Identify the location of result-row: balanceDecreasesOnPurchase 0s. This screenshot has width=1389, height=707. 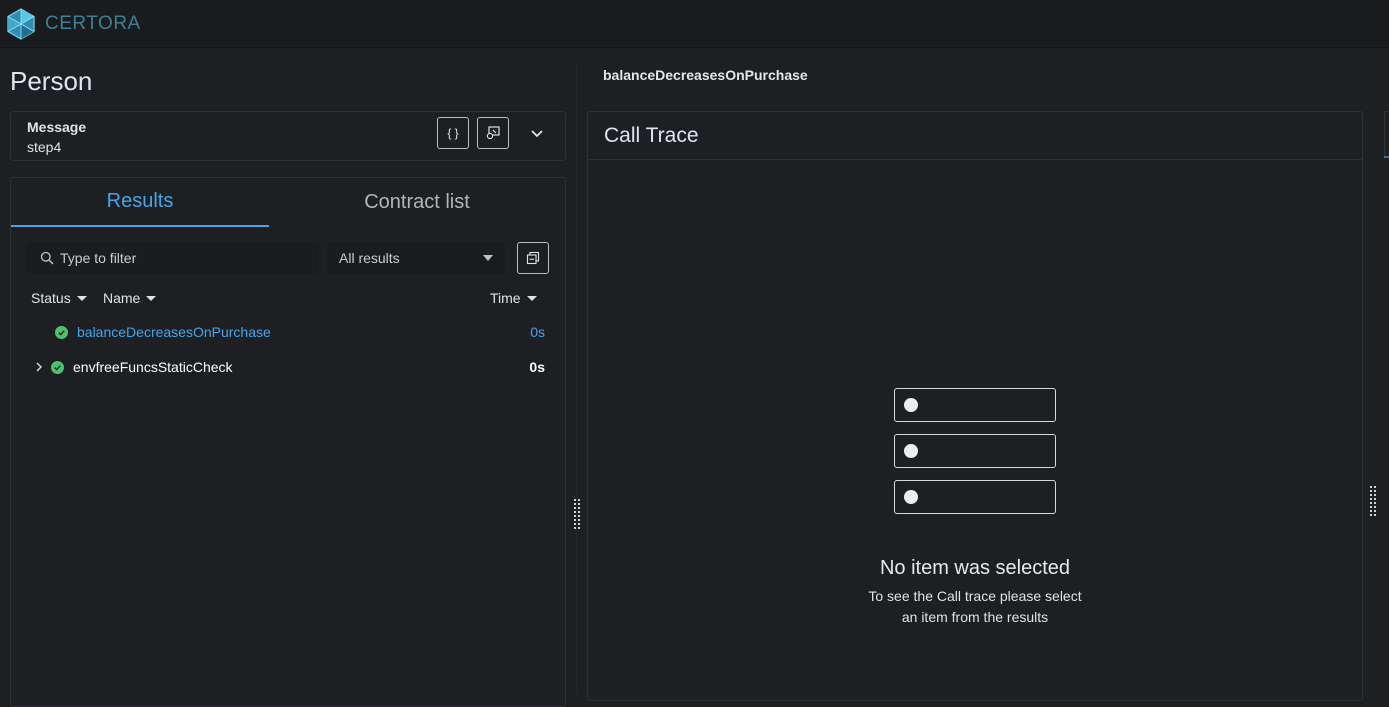
(288, 333).